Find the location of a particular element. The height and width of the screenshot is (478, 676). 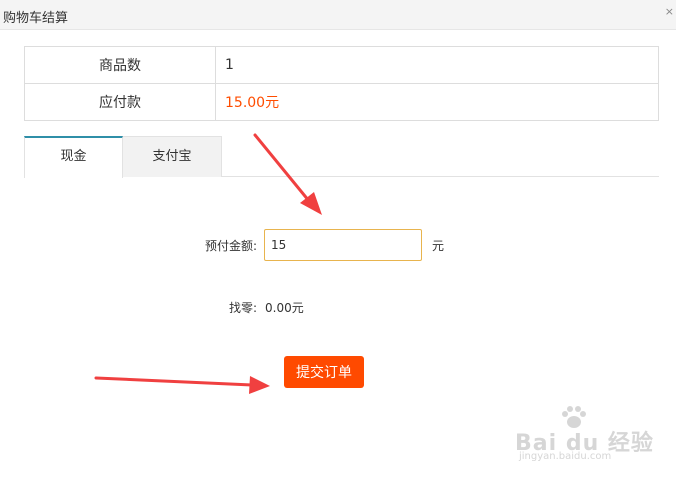

prepaid-amount-label: 预付金额: is located at coordinates (230, 246).